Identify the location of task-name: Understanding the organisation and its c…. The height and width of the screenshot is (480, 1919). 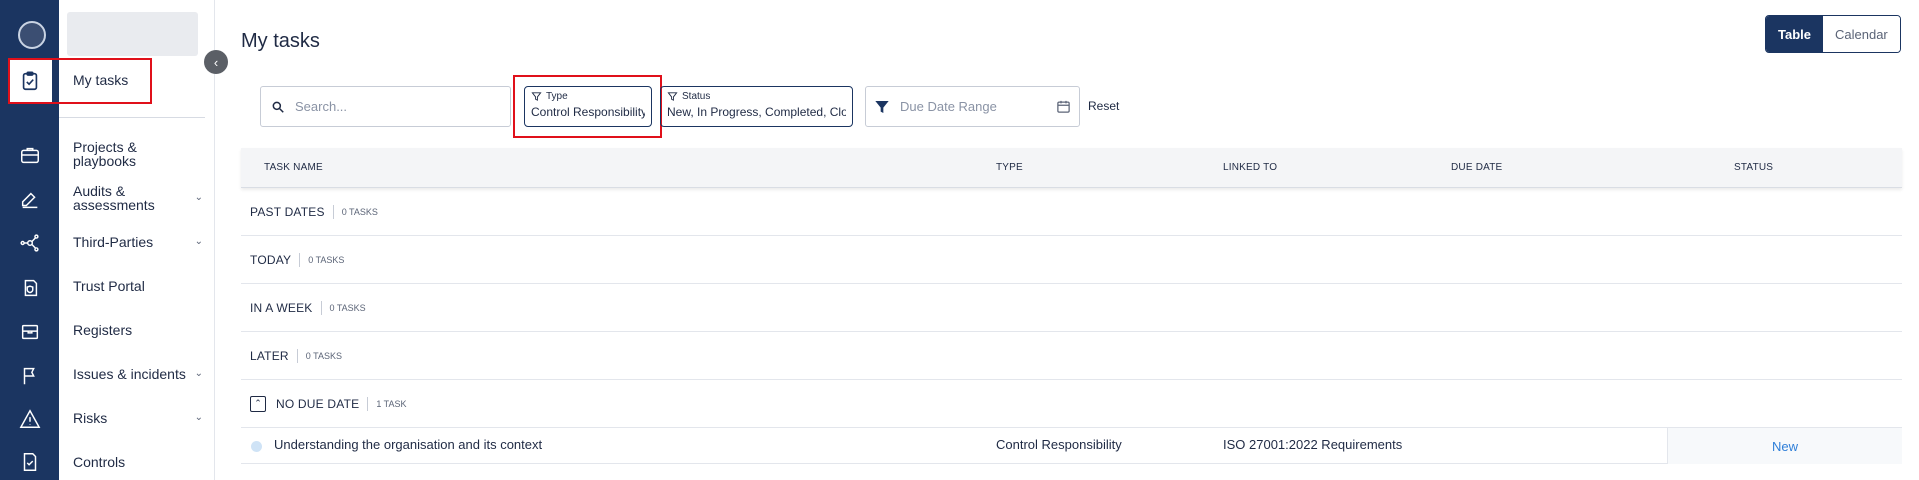
(408, 444).